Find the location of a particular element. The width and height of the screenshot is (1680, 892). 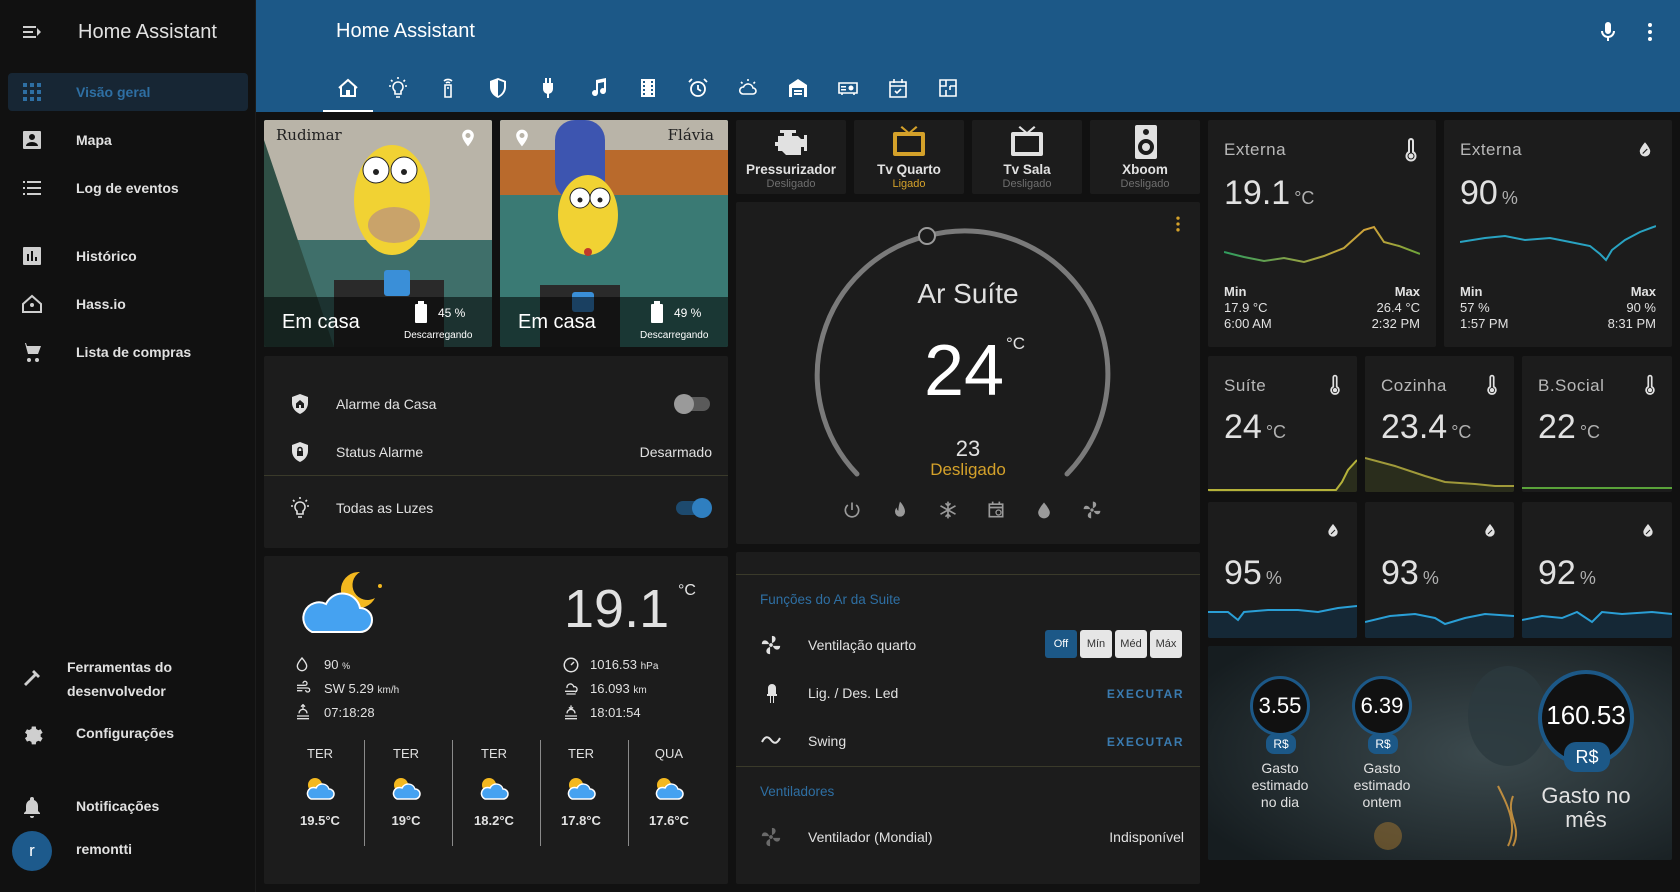

tab-weather is located at coordinates (748, 89).